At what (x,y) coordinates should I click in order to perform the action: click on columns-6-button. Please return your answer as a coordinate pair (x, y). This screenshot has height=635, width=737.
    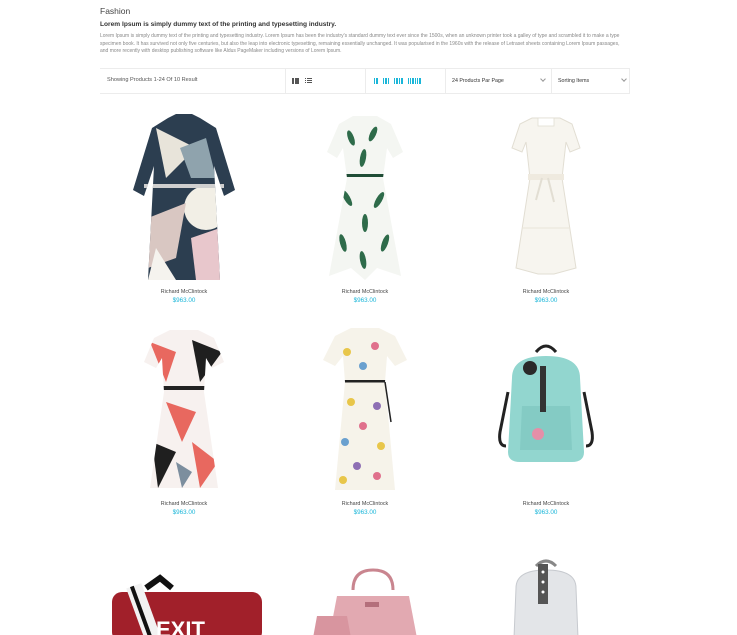
    Looking at the image, I should click on (414, 80).